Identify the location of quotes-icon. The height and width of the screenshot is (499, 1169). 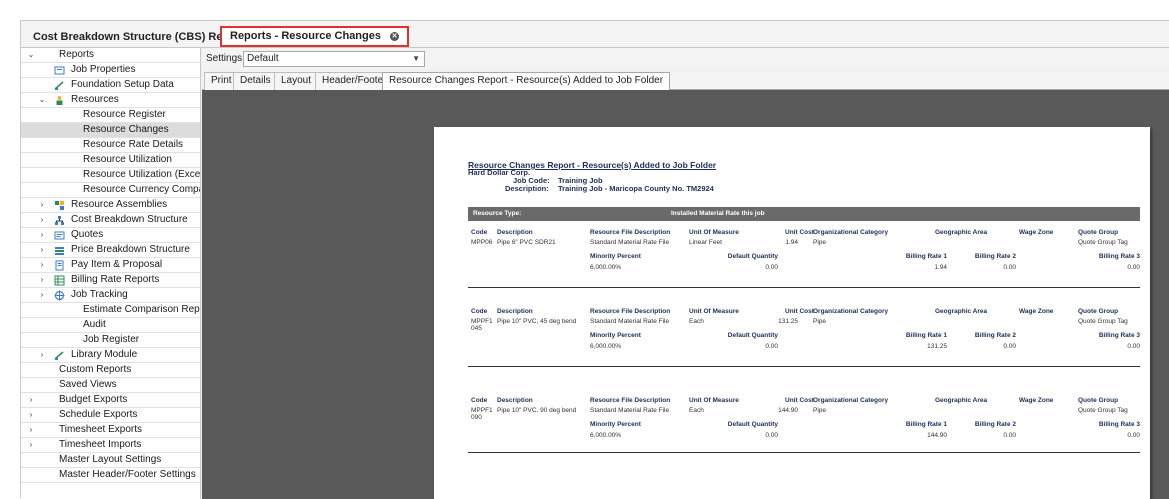
(59, 235).